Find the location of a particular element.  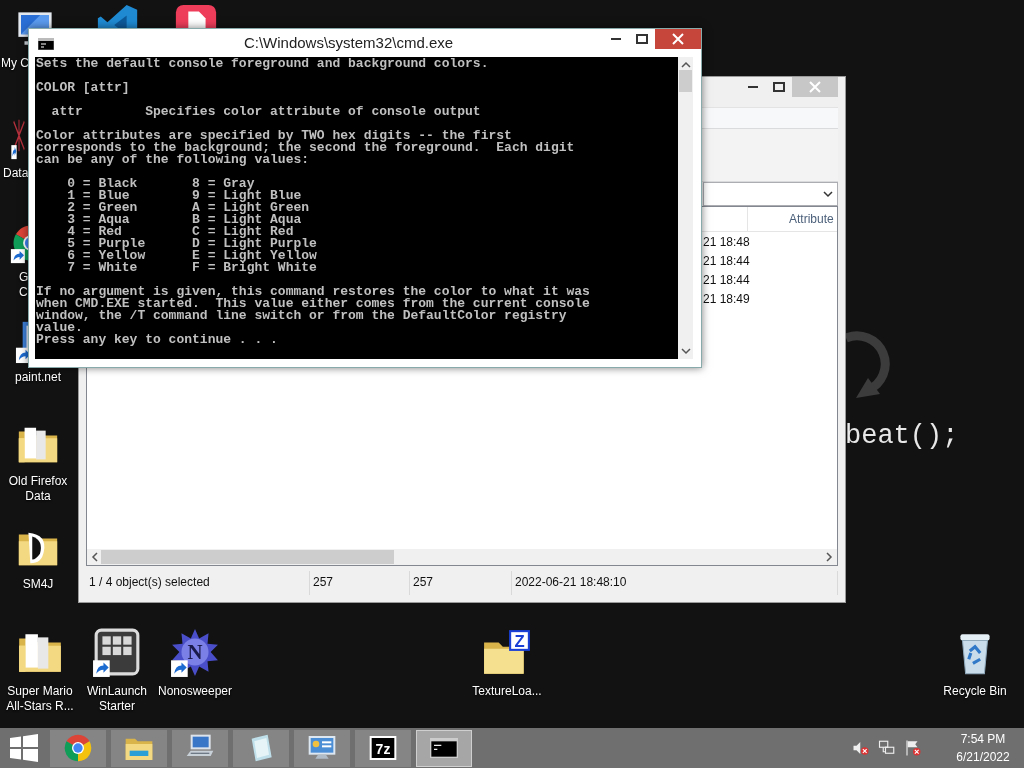

scroll-up-icon is located at coordinates (685, 65).